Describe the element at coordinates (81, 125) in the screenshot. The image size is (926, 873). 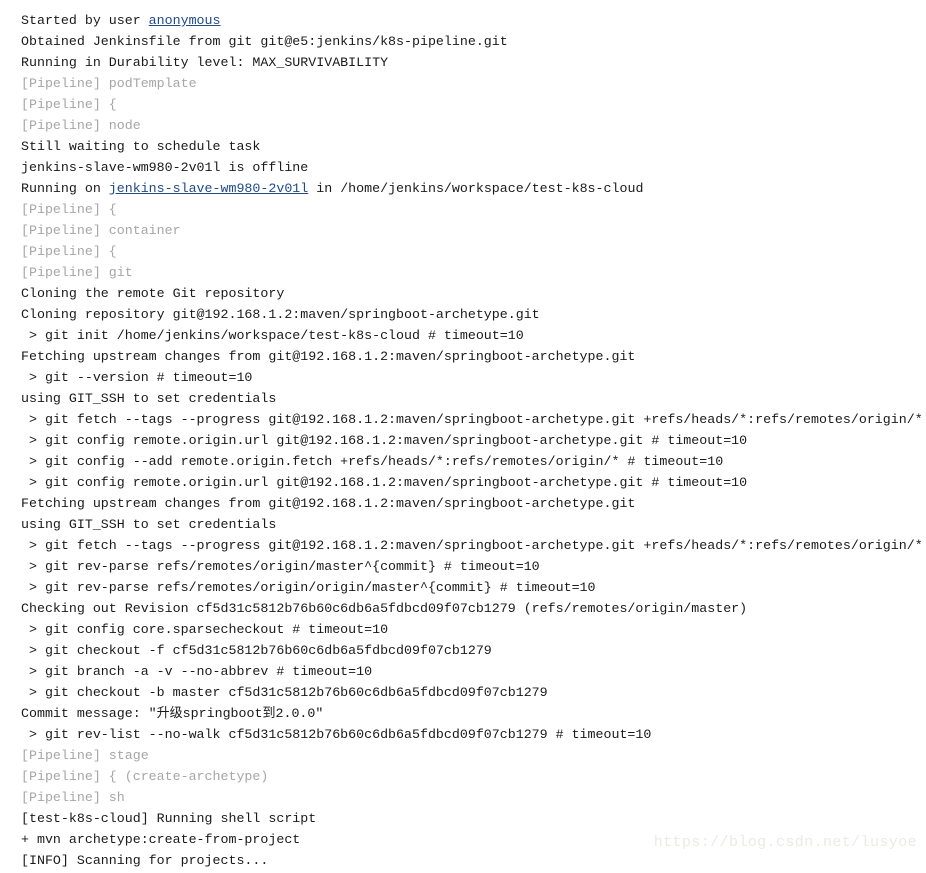
I see `log-line-text: [Pipeline] node` at that location.